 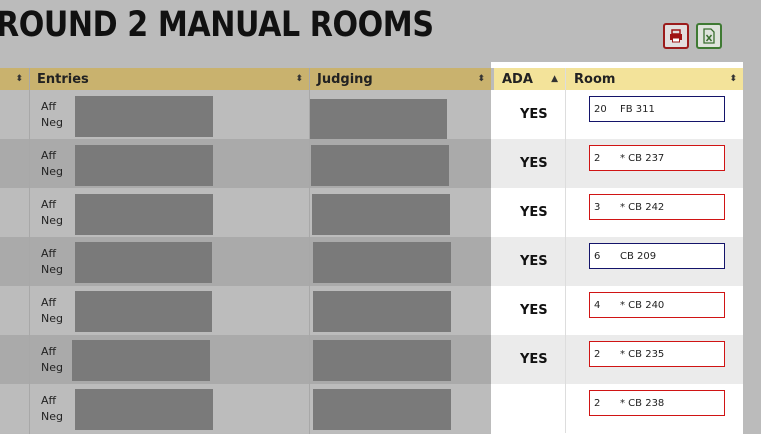 I want to click on column-header-ada: ADA ▲, so click(x=529, y=79).